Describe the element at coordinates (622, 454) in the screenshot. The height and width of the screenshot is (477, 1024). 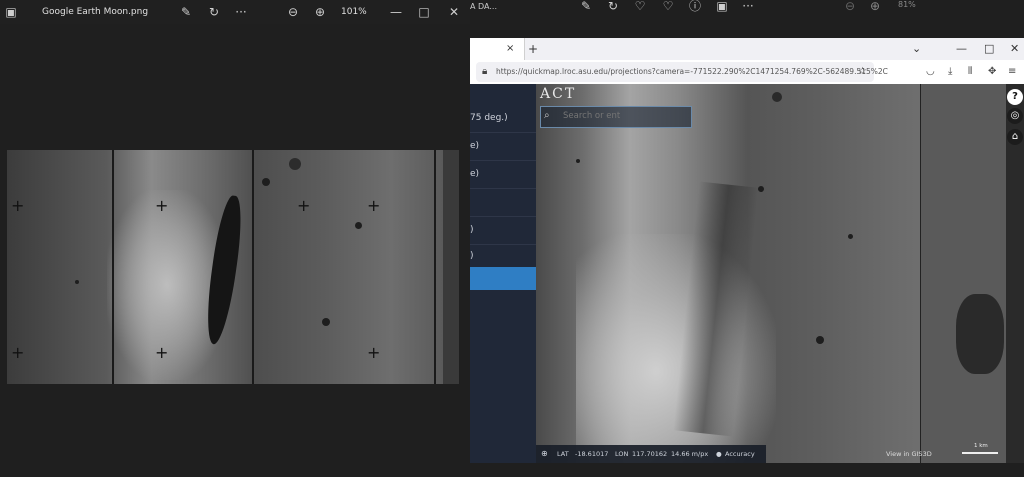
I see `lon-label: LON` at that location.